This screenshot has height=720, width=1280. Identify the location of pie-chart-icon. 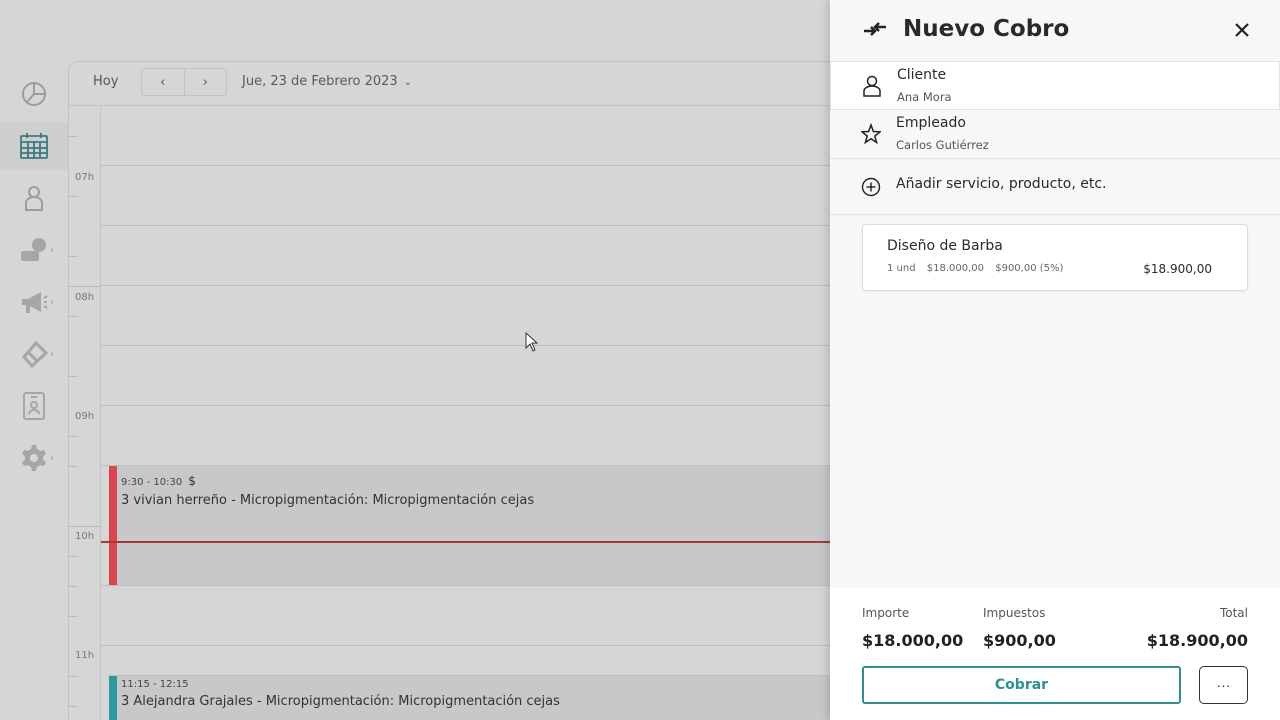
(34, 94).